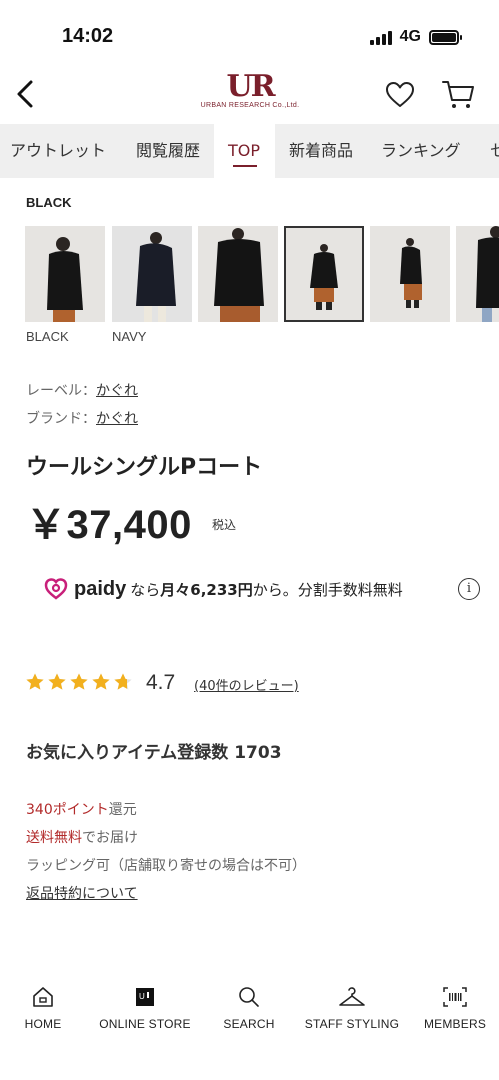  I want to click on nav-members: MEMBERS, so click(452, 1007).